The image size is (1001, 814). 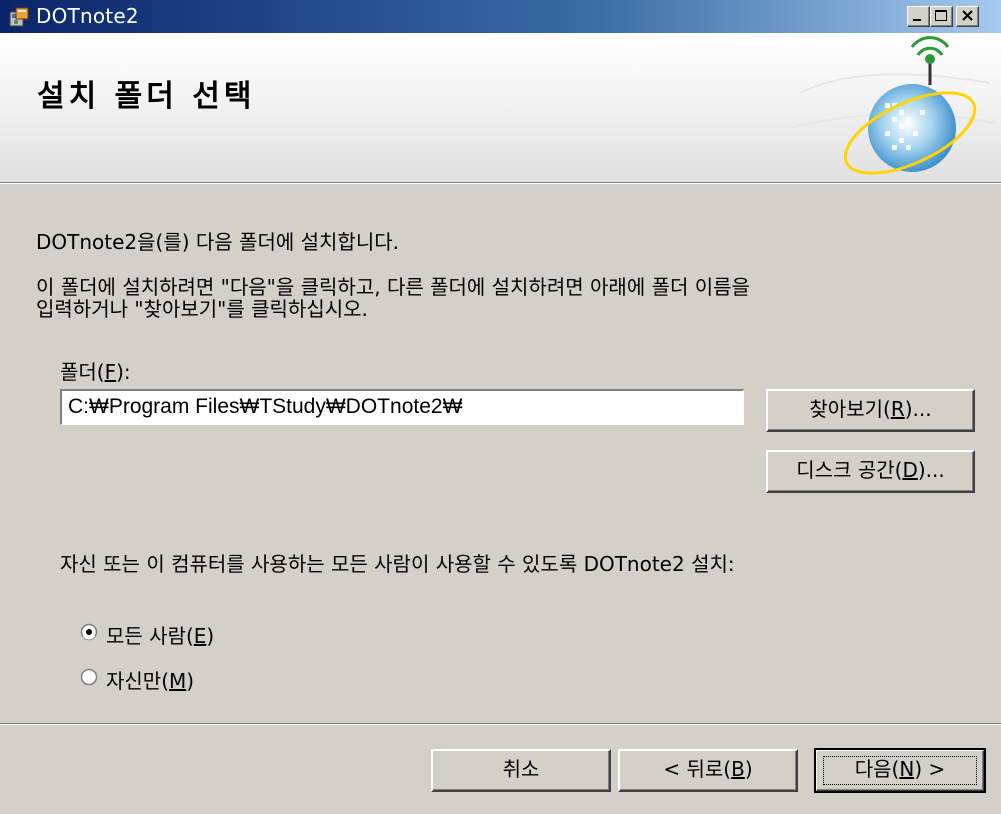 I want to click on radio-everyone, so click(x=89, y=632).